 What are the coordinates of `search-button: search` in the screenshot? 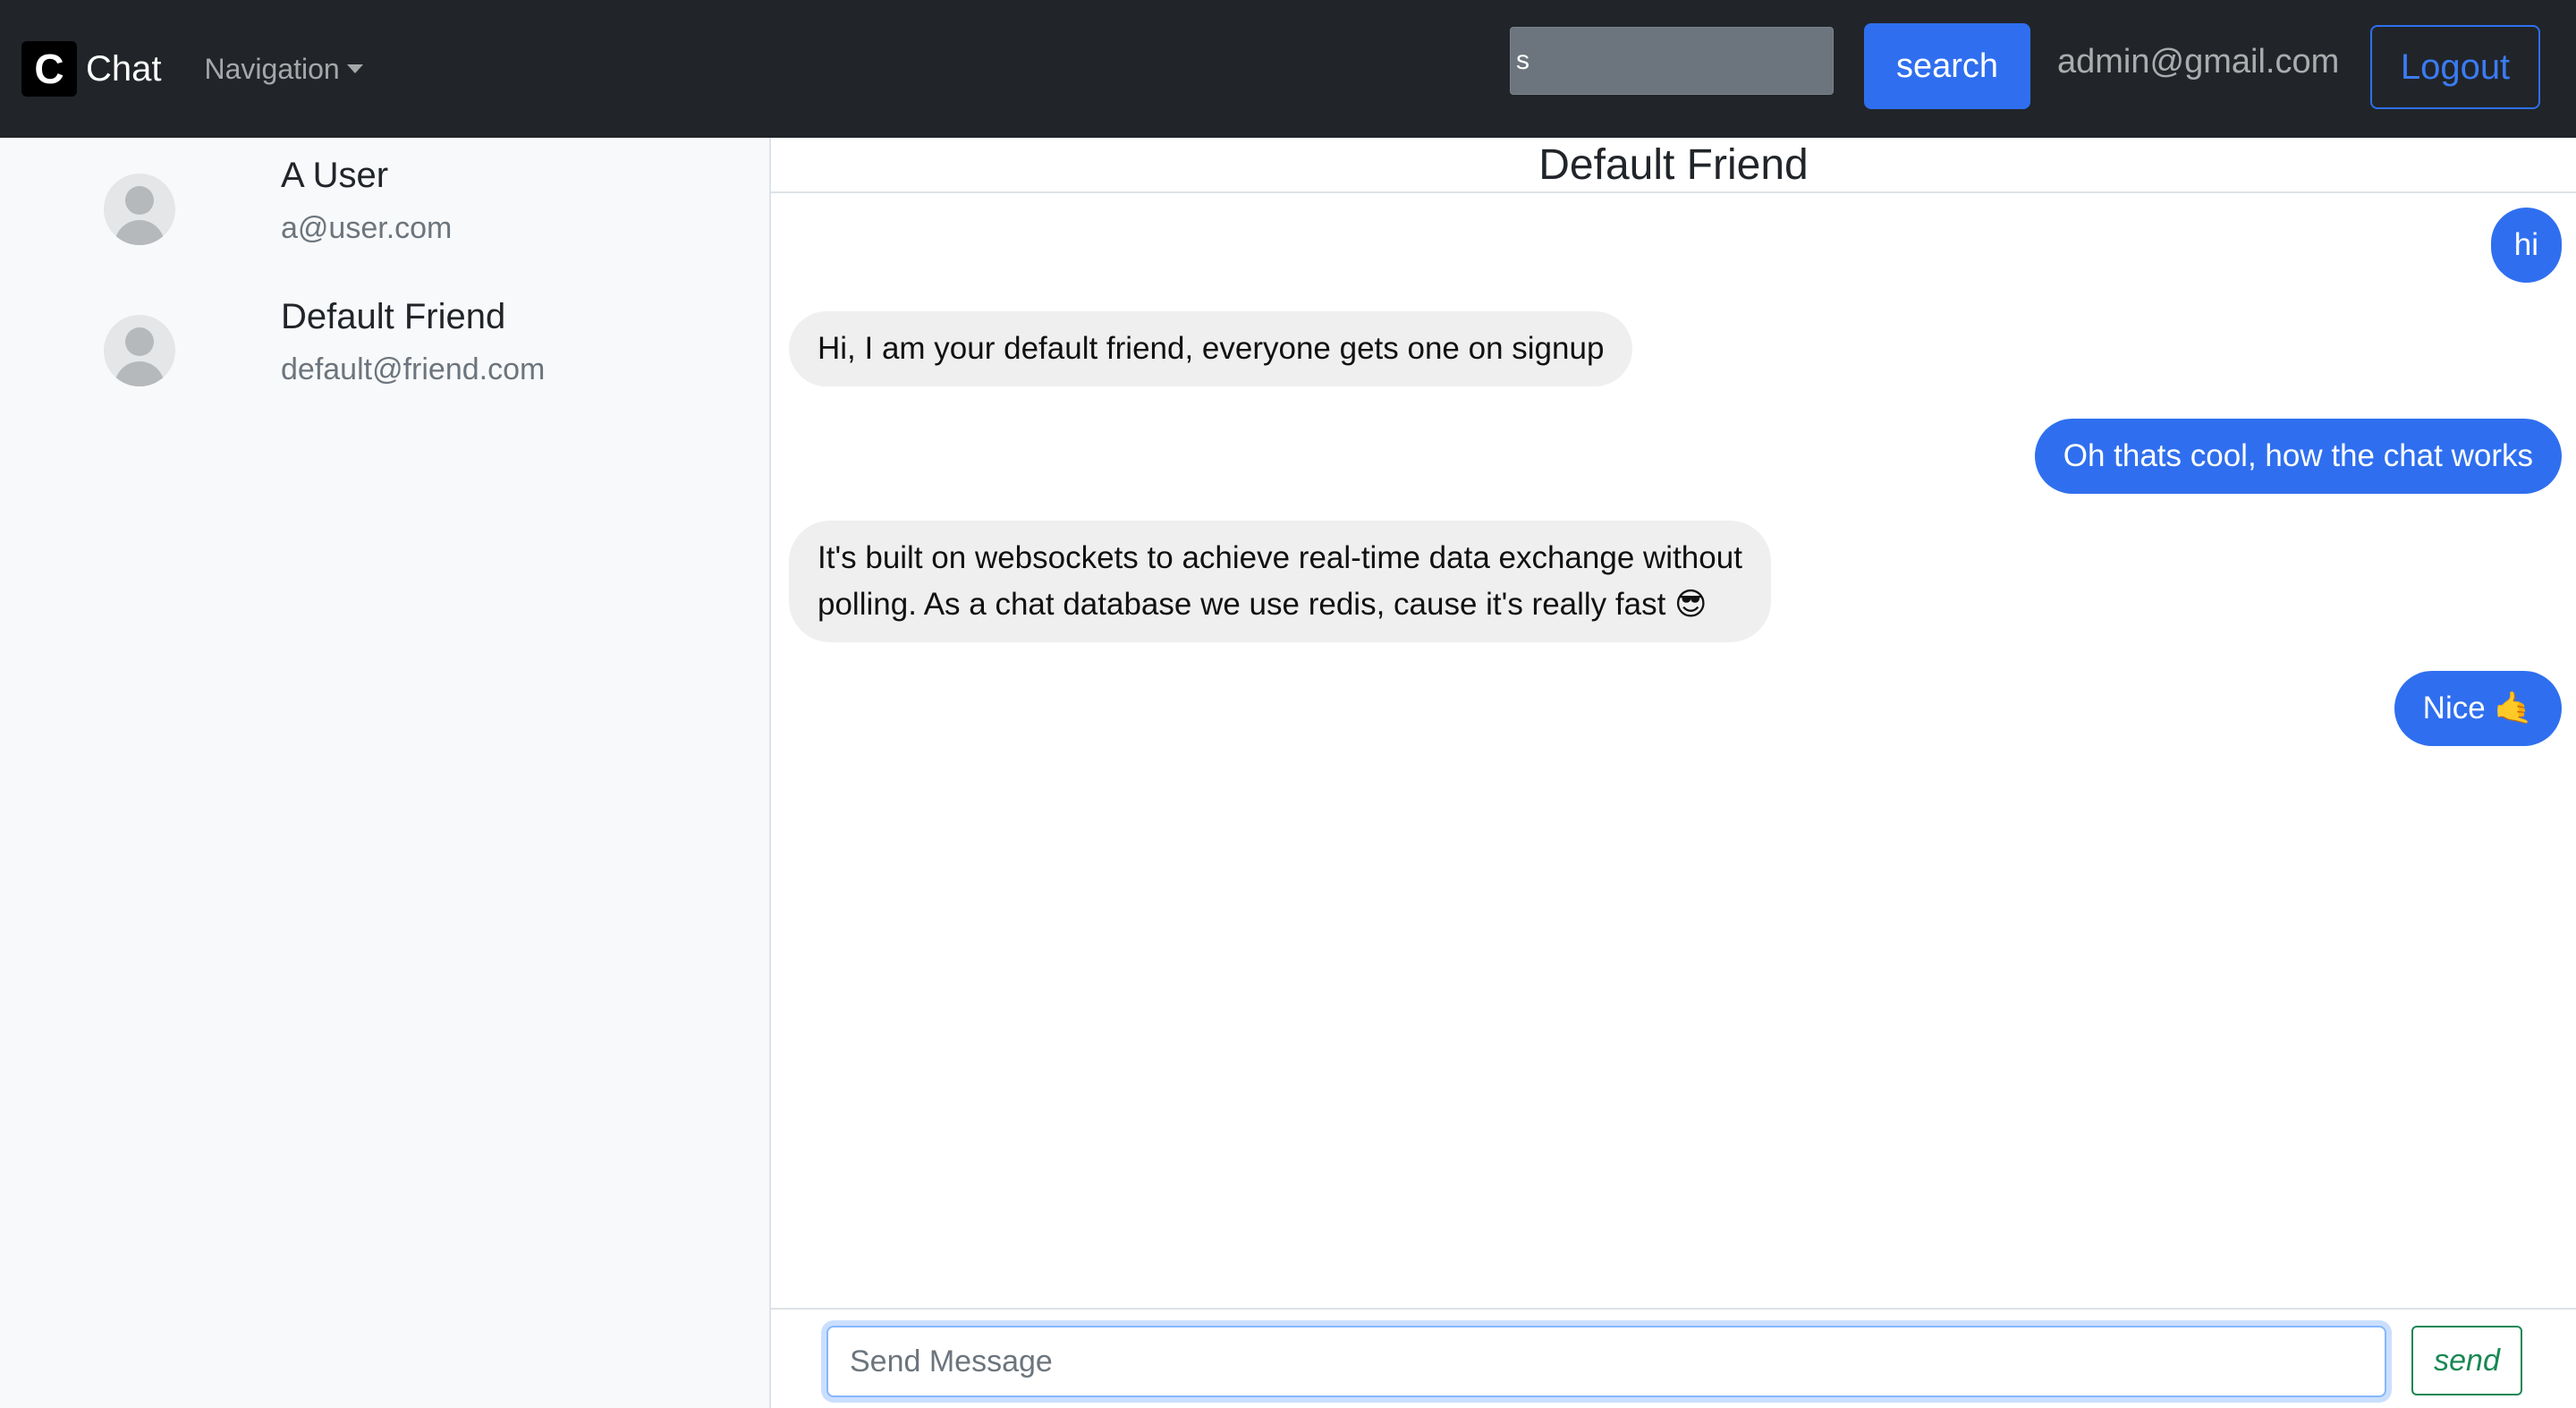 It's located at (1947, 66).